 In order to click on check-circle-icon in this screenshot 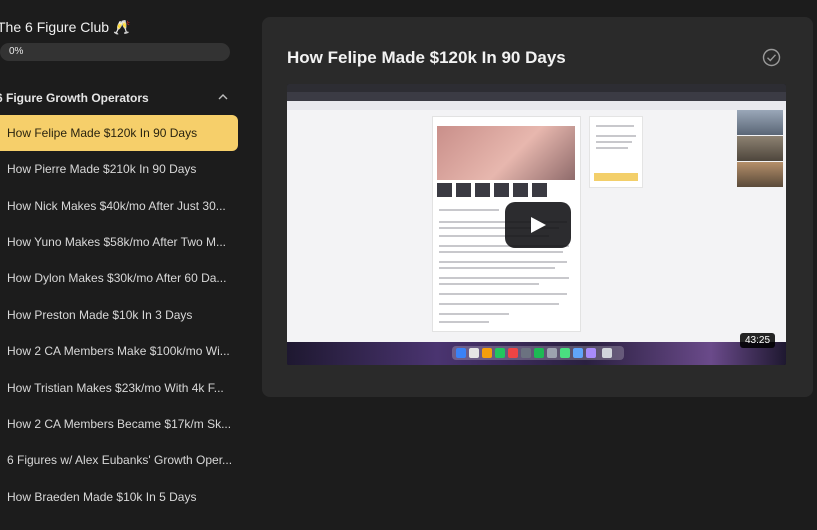, I will do `click(771, 57)`.